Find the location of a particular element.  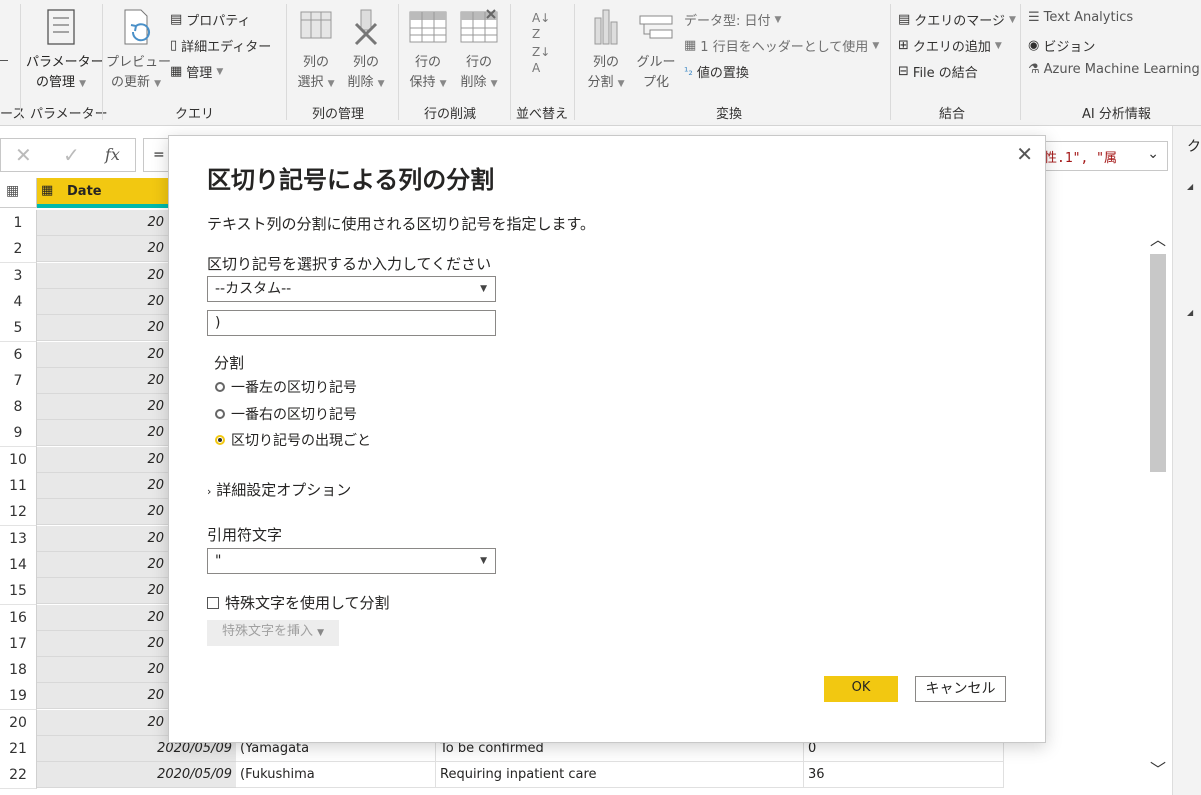

radio-each-occurrence: 区切り記号の出現ごと is located at coordinates (293, 440).